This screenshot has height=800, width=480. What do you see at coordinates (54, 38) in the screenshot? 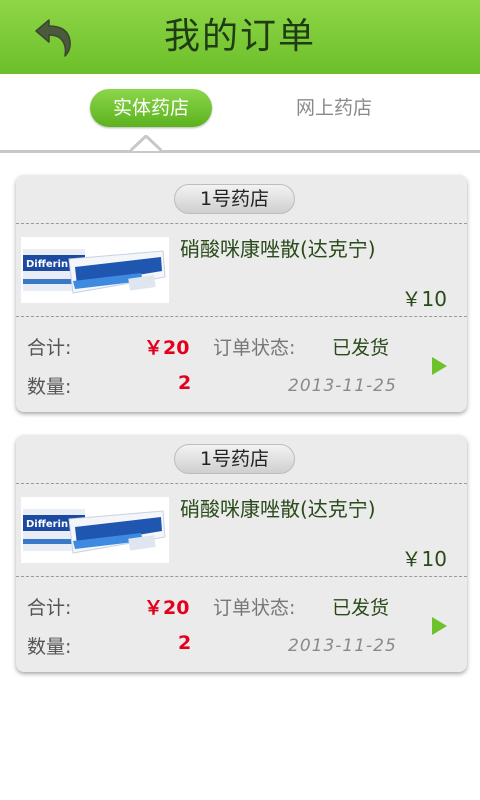
I see `back-arrow-icon` at bounding box center [54, 38].